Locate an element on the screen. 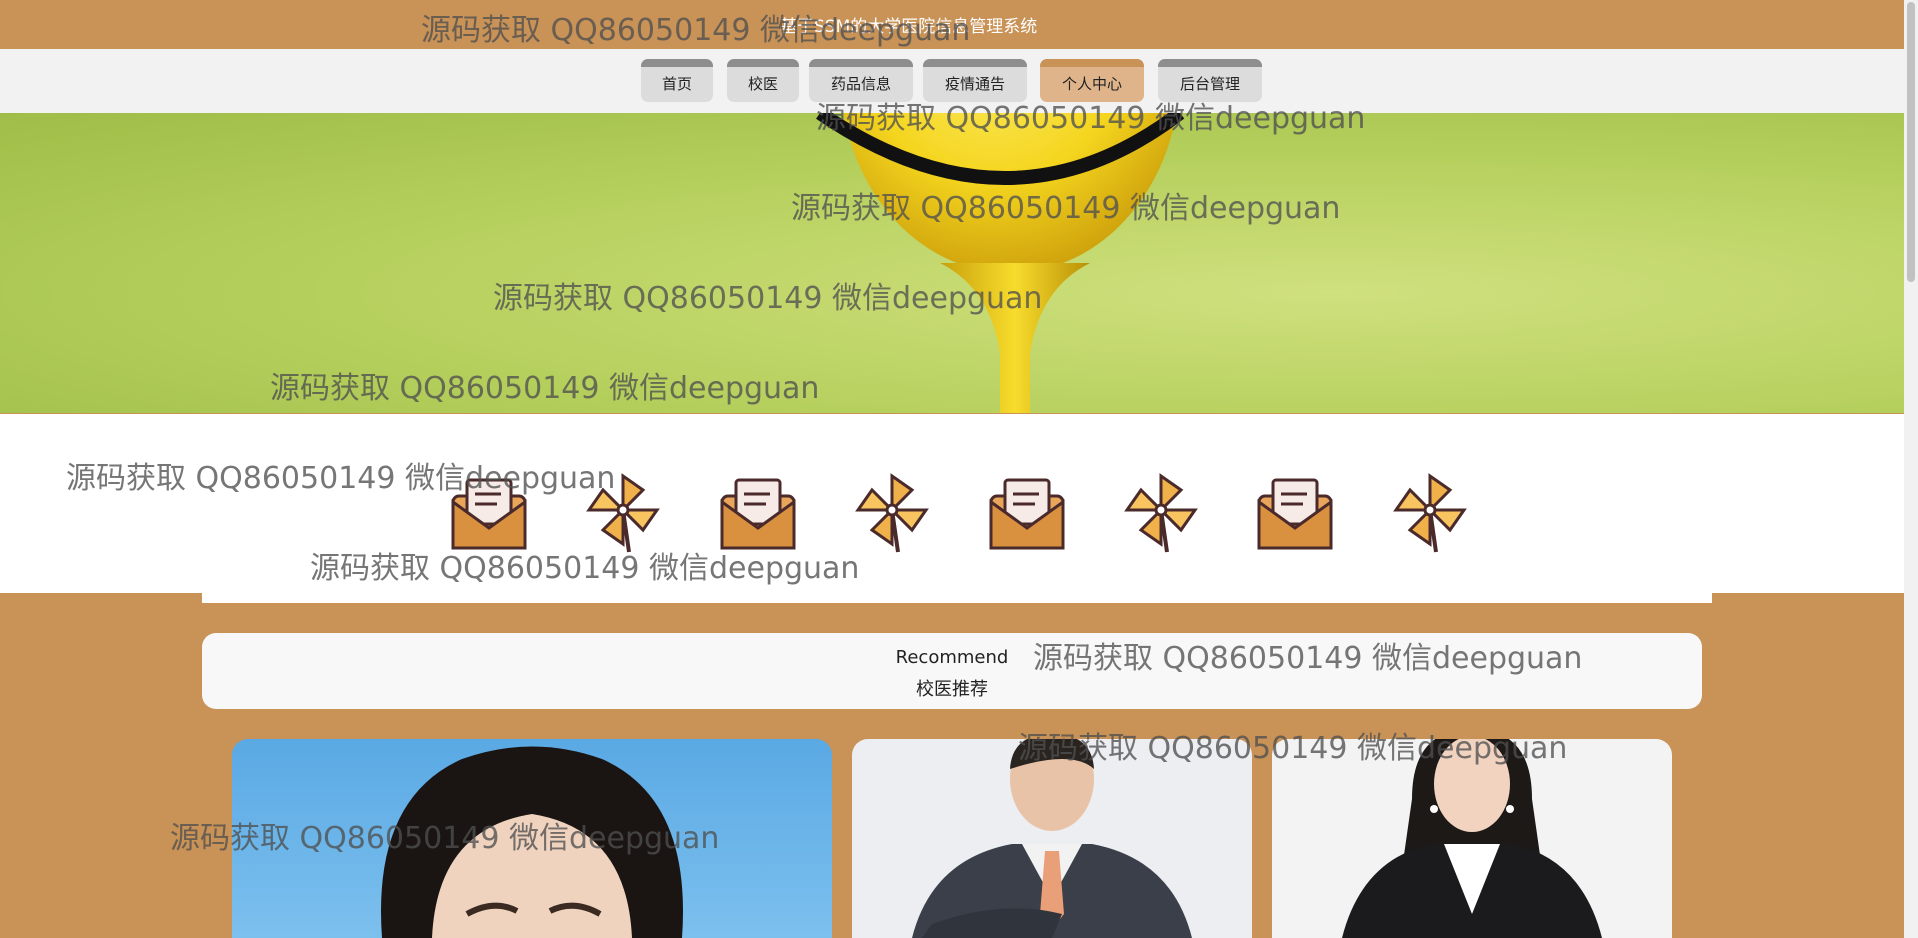 This screenshot has height=938, width=1918. top-header-bar: 基于SSM的大学医院信息管理系统 is located at coordinates (952, 24).